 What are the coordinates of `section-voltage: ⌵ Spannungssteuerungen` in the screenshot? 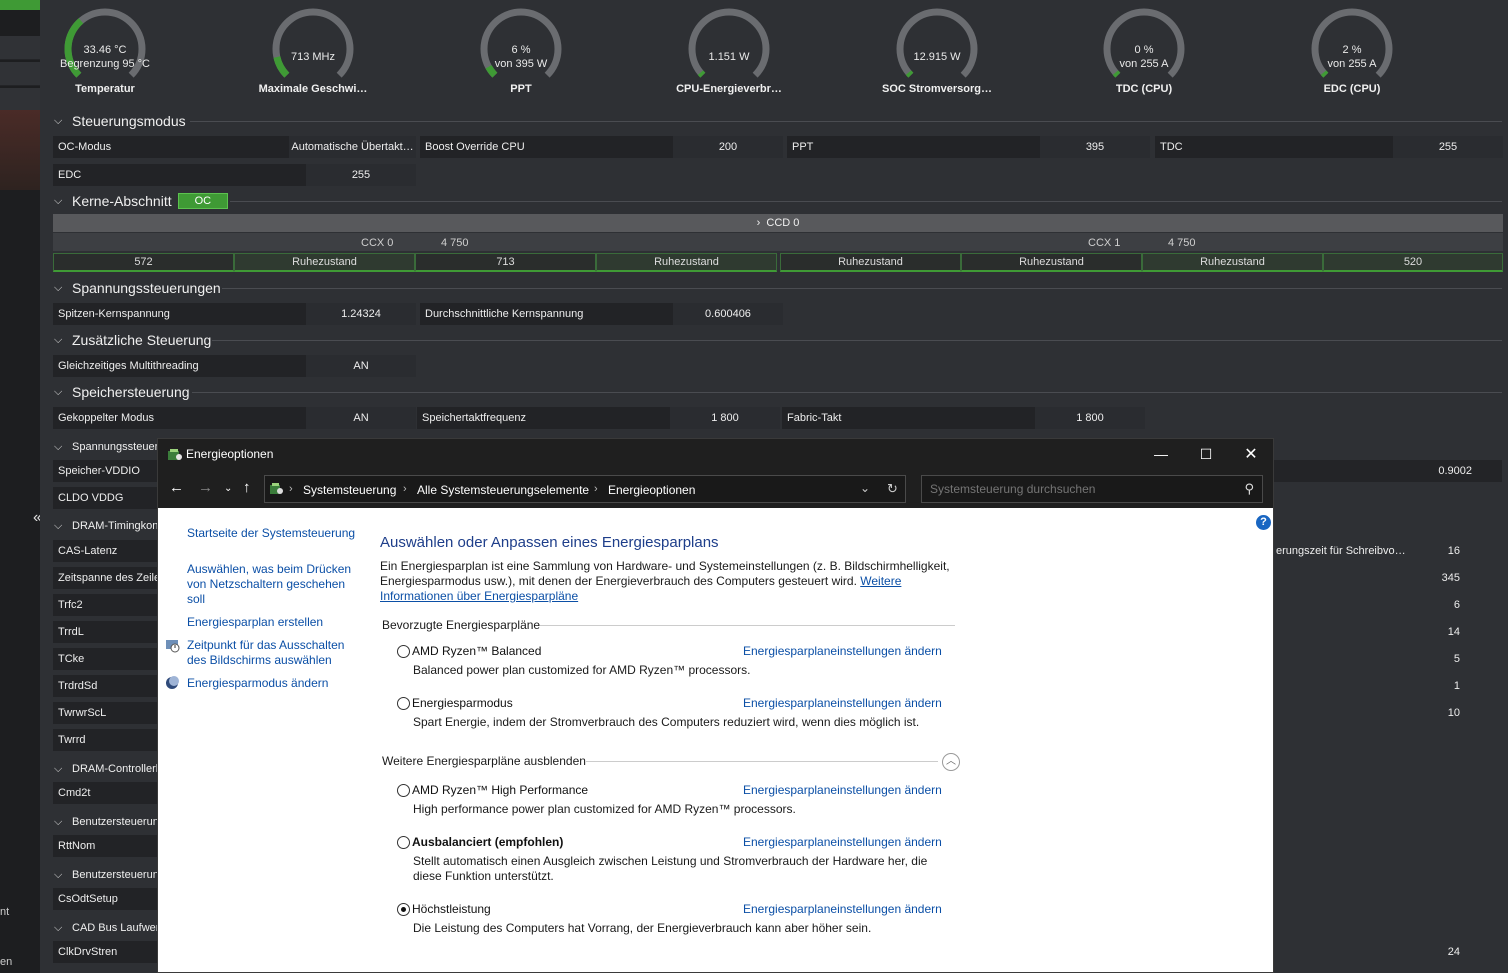 It's located at (137, 288).